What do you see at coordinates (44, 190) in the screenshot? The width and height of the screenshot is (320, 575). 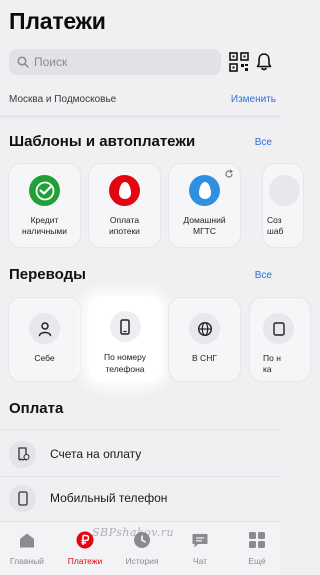 I see `sber-logo-icon` at bounding box center [44, 190].